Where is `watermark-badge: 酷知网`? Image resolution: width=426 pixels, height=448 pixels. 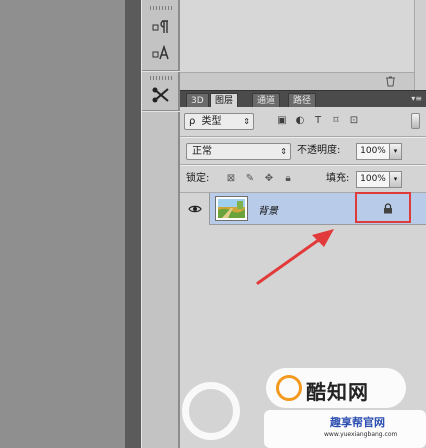 watermark-badge: 酷知网 is located at coordinates (336, 388).